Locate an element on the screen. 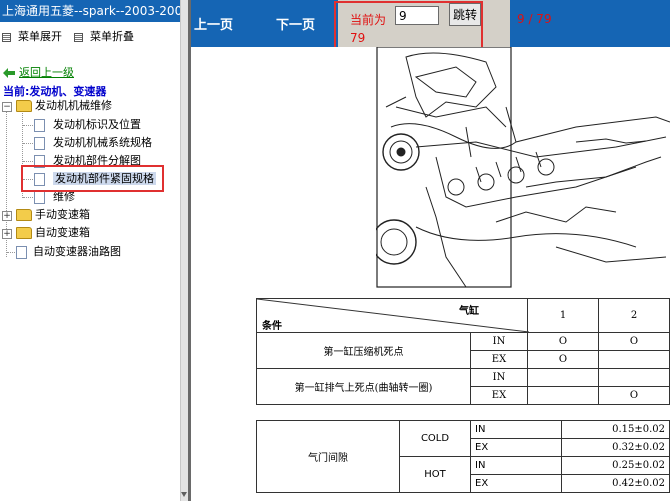 This screenshot has height=501, width=670. valve-clearance-label: 气门间隙 is located at coordinates (328, 456).